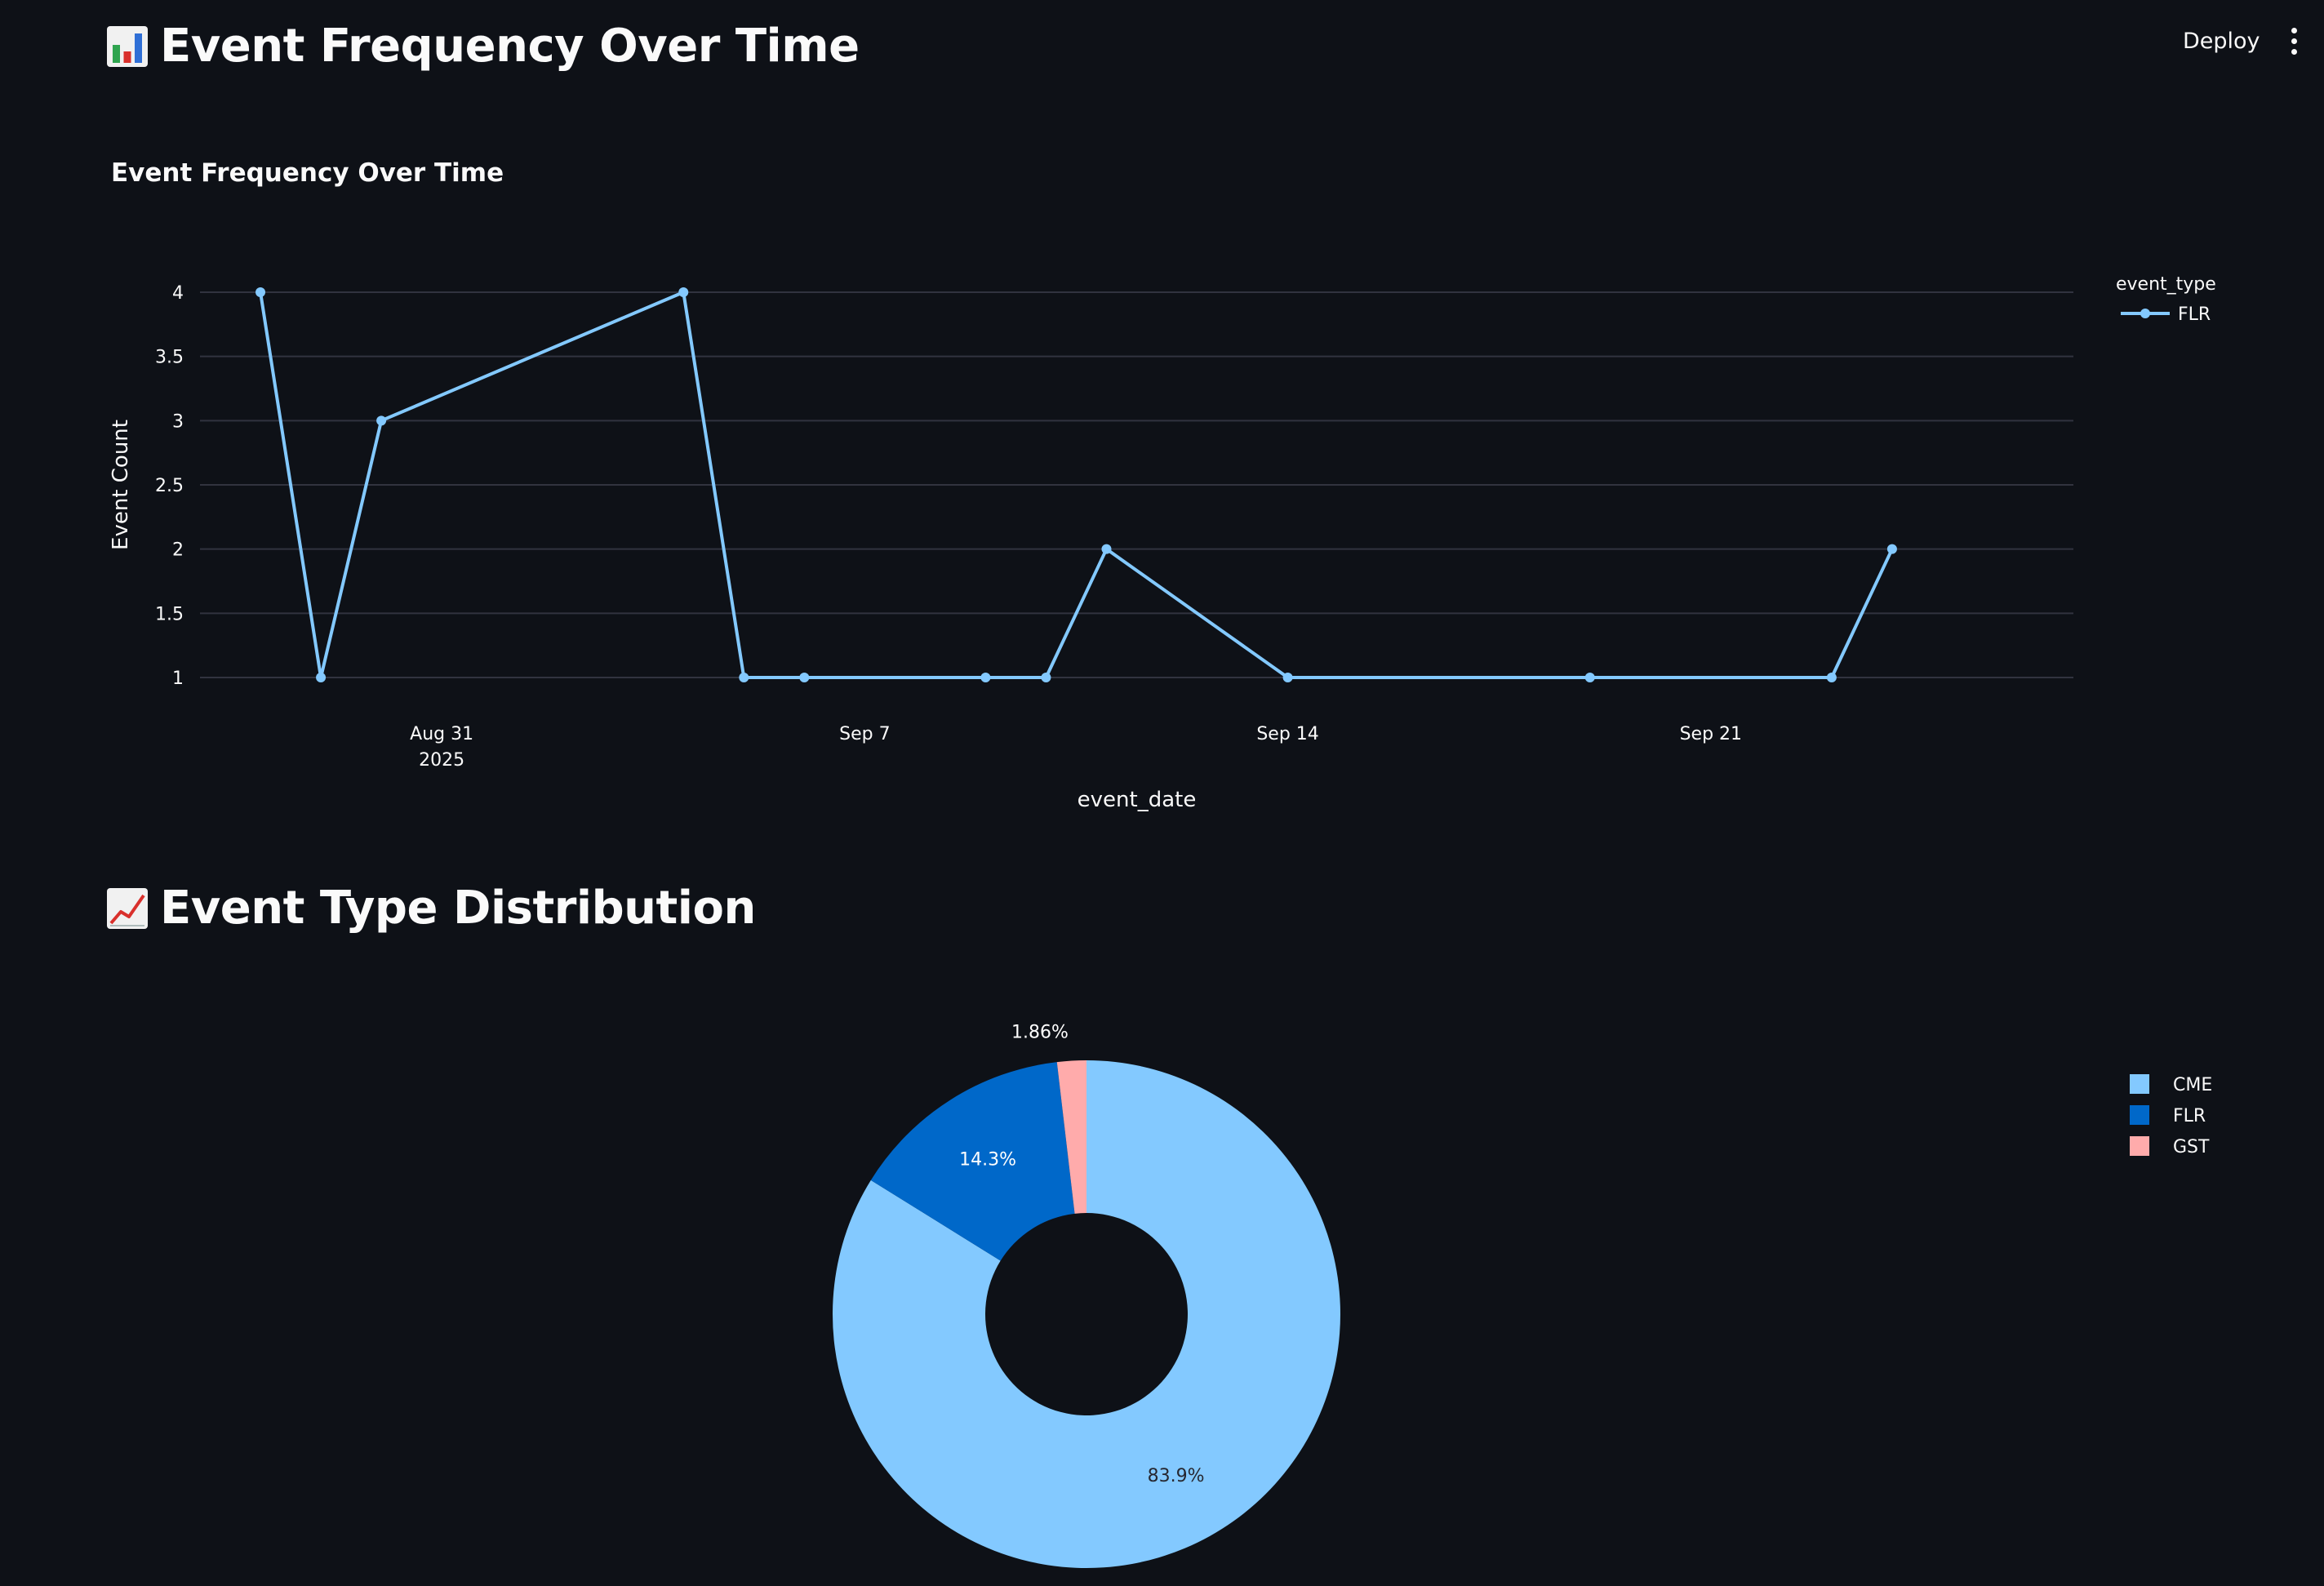 Image resolution: width=2324 pixels, height=1586 pixels. I want to click on y-tick-label: 1, so click(178, 679).